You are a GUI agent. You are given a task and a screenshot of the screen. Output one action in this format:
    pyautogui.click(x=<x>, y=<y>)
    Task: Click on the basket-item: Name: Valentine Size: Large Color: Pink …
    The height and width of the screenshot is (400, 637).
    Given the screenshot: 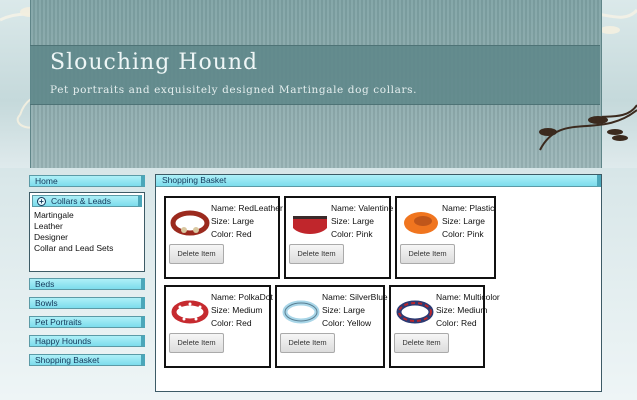 What is the action you would take?
    pyautogui.click(x=339, y=237)
    